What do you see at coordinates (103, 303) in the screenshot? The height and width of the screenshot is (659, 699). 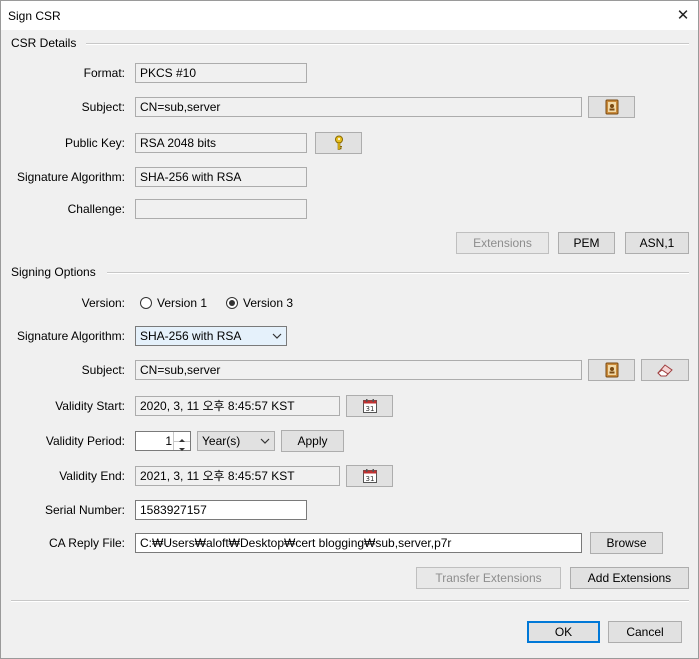 I see `version-label: Version:` at bounding box center [103, 303].